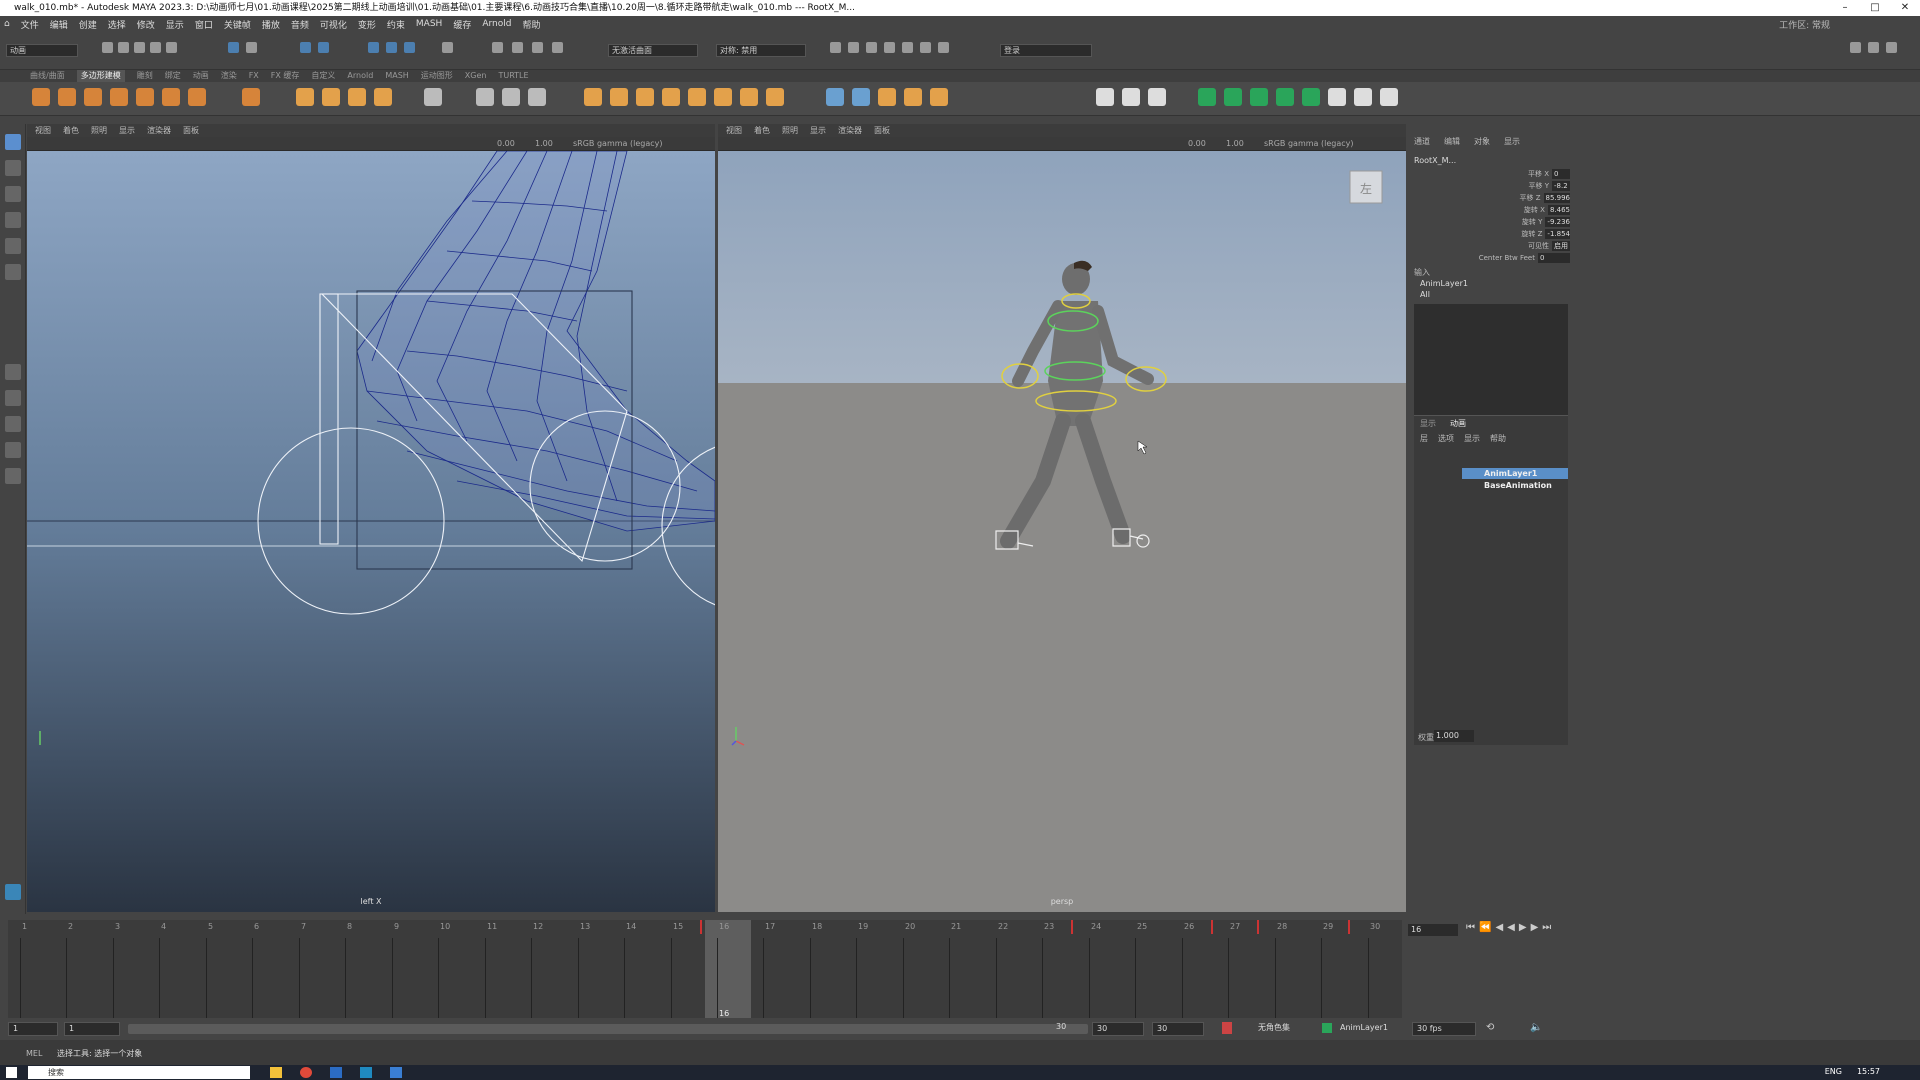 The image size is (1920, 1080). I want to click on vp-menu-renderer: 渲染器, so click(159, 130).